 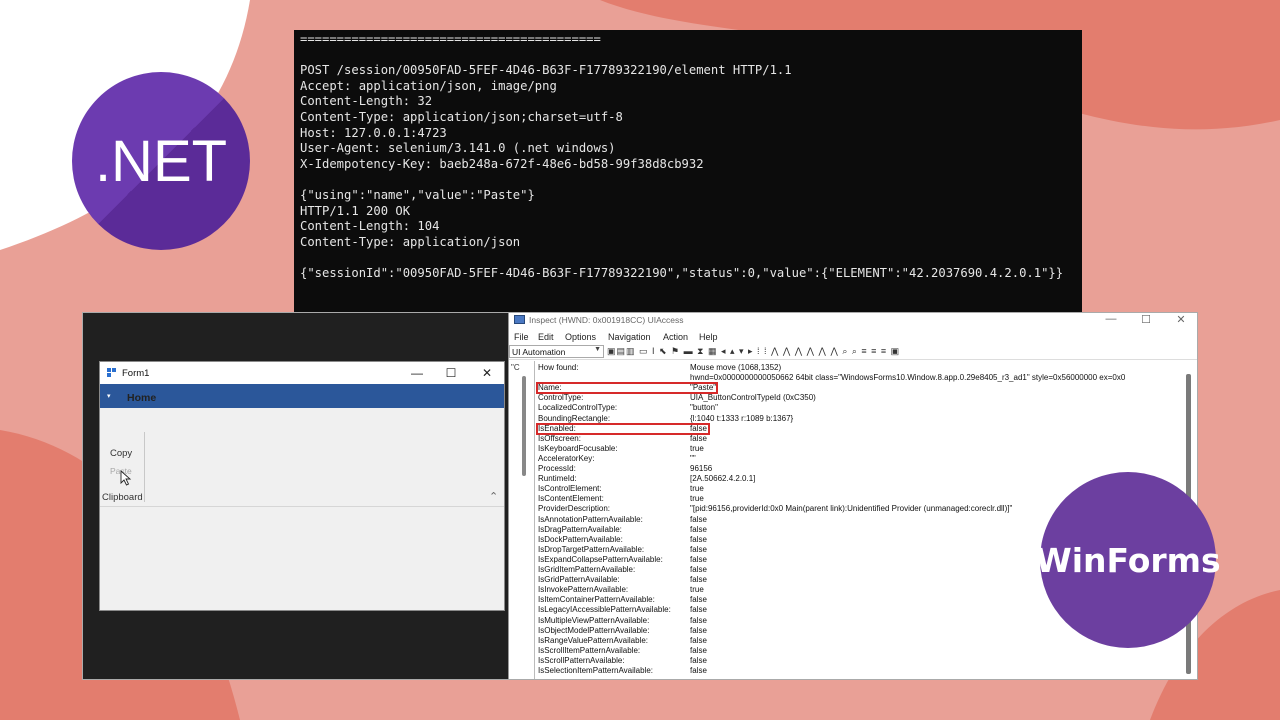 I want to click on tree-scrollbar, so click(x=524, y=426).